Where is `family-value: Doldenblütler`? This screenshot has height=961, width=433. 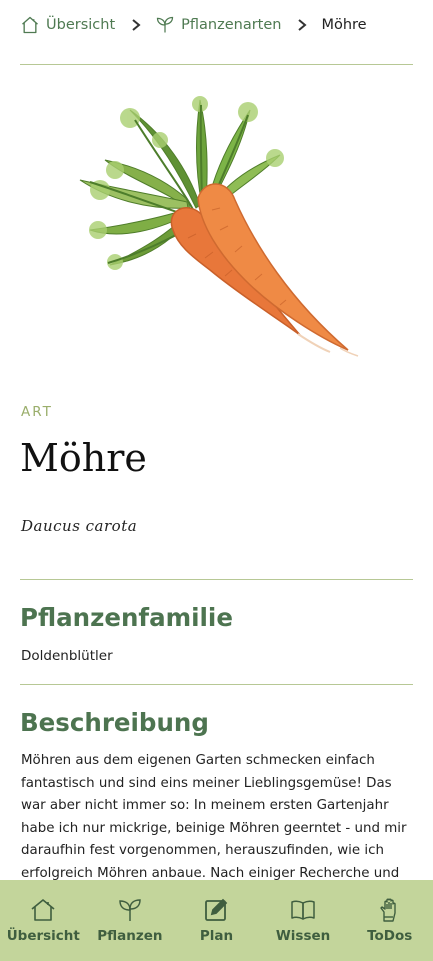
family-value: Doldenblütler is located at coordinates (67, 656).